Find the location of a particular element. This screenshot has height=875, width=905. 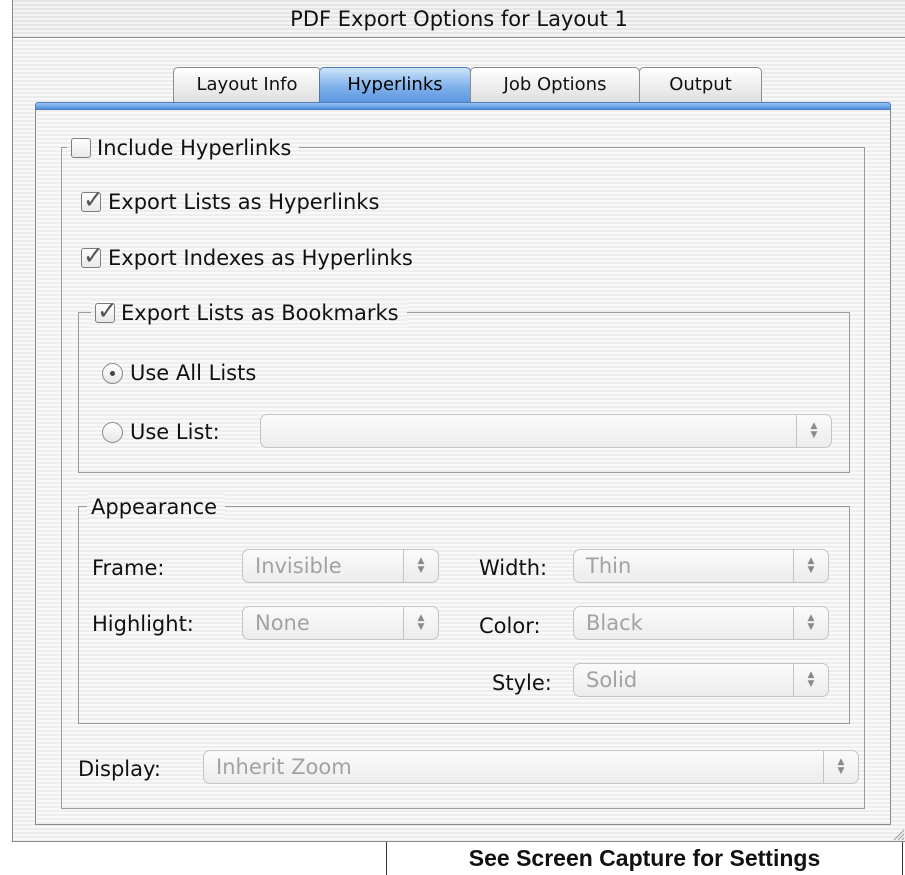

caption-text: See Screen Capture for Settings is located at coordinates (644, 858).